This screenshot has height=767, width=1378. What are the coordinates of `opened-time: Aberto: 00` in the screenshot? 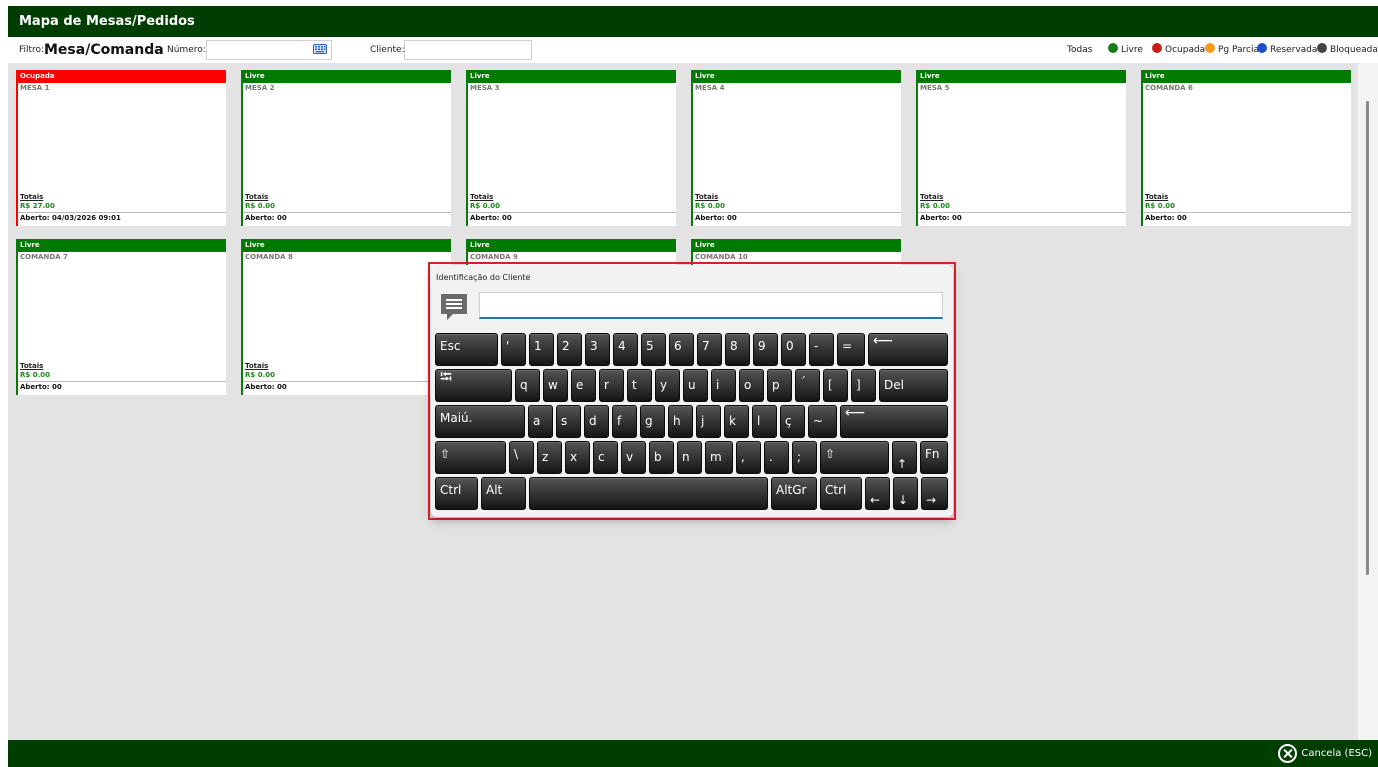 It's located at (266, 387).